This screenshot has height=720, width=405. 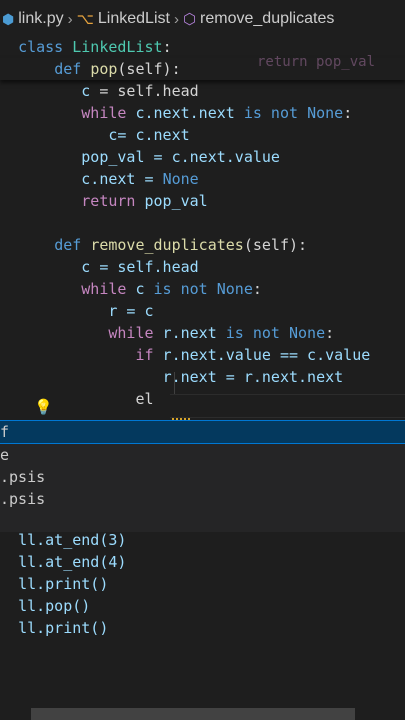 What do you see at coordinates (202, 311) in the screenshot?
I see `code-line: r = c` at bounding box center [202, 311].